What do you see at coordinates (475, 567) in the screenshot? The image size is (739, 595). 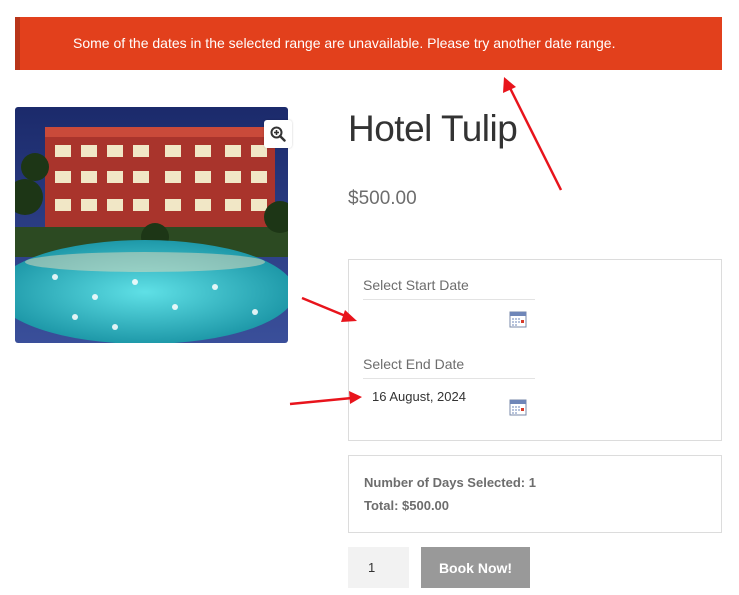 I see `book-now-button: Book Now!` at bounding box center [475, 567].